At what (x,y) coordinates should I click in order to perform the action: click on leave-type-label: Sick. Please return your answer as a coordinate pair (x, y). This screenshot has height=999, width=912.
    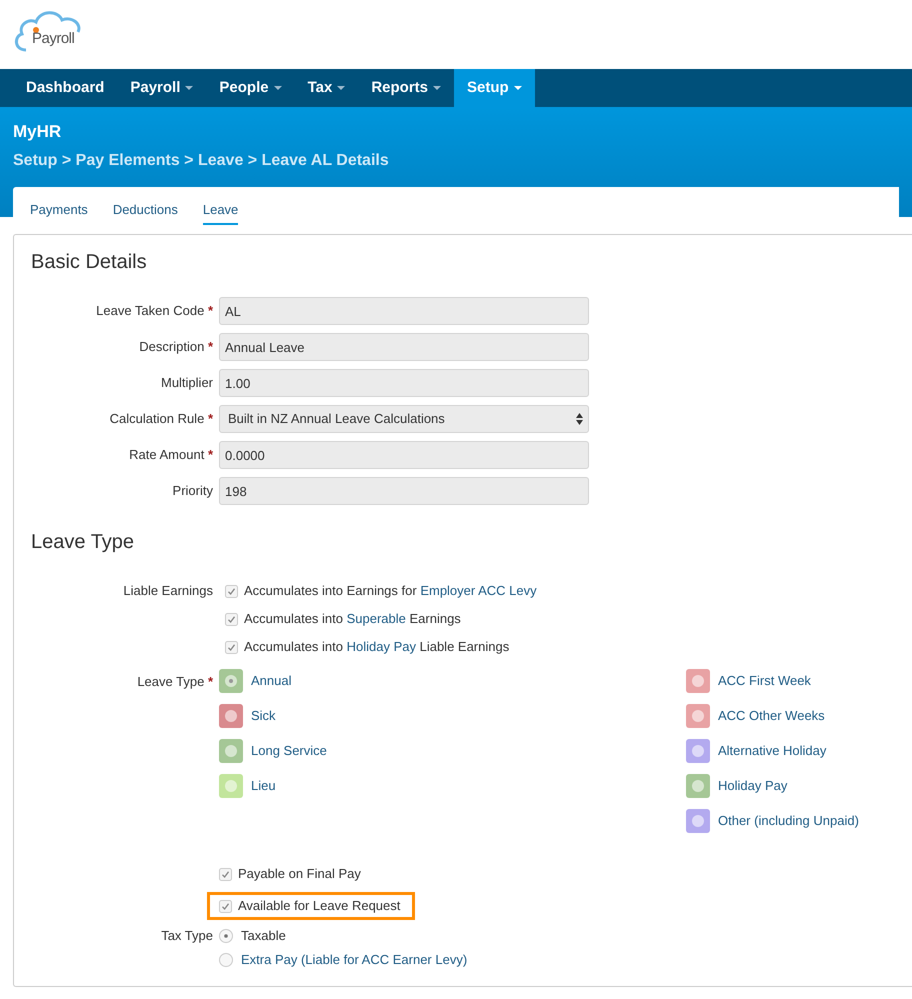
    Looking at the image, I should click on (263, 716).